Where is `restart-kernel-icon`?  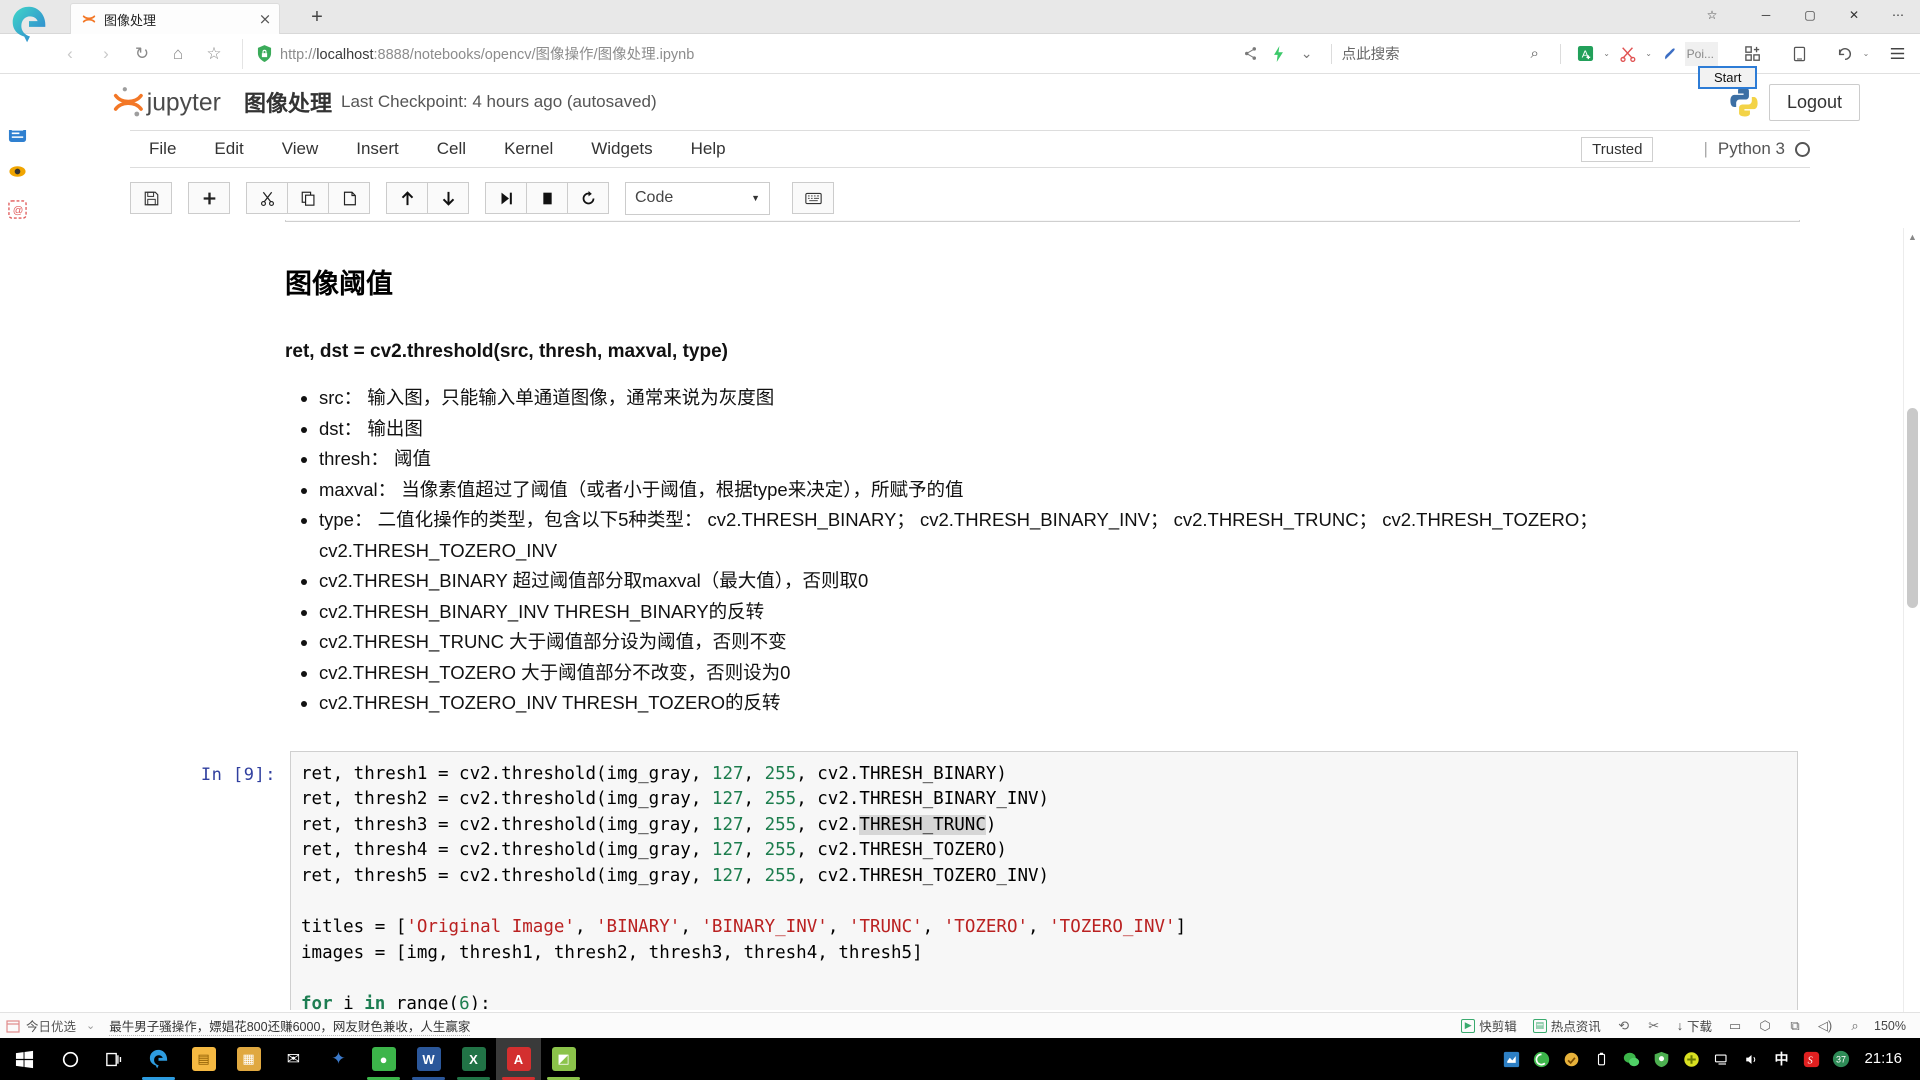
restart-kernel-icon is located at coordinates (588, 198).